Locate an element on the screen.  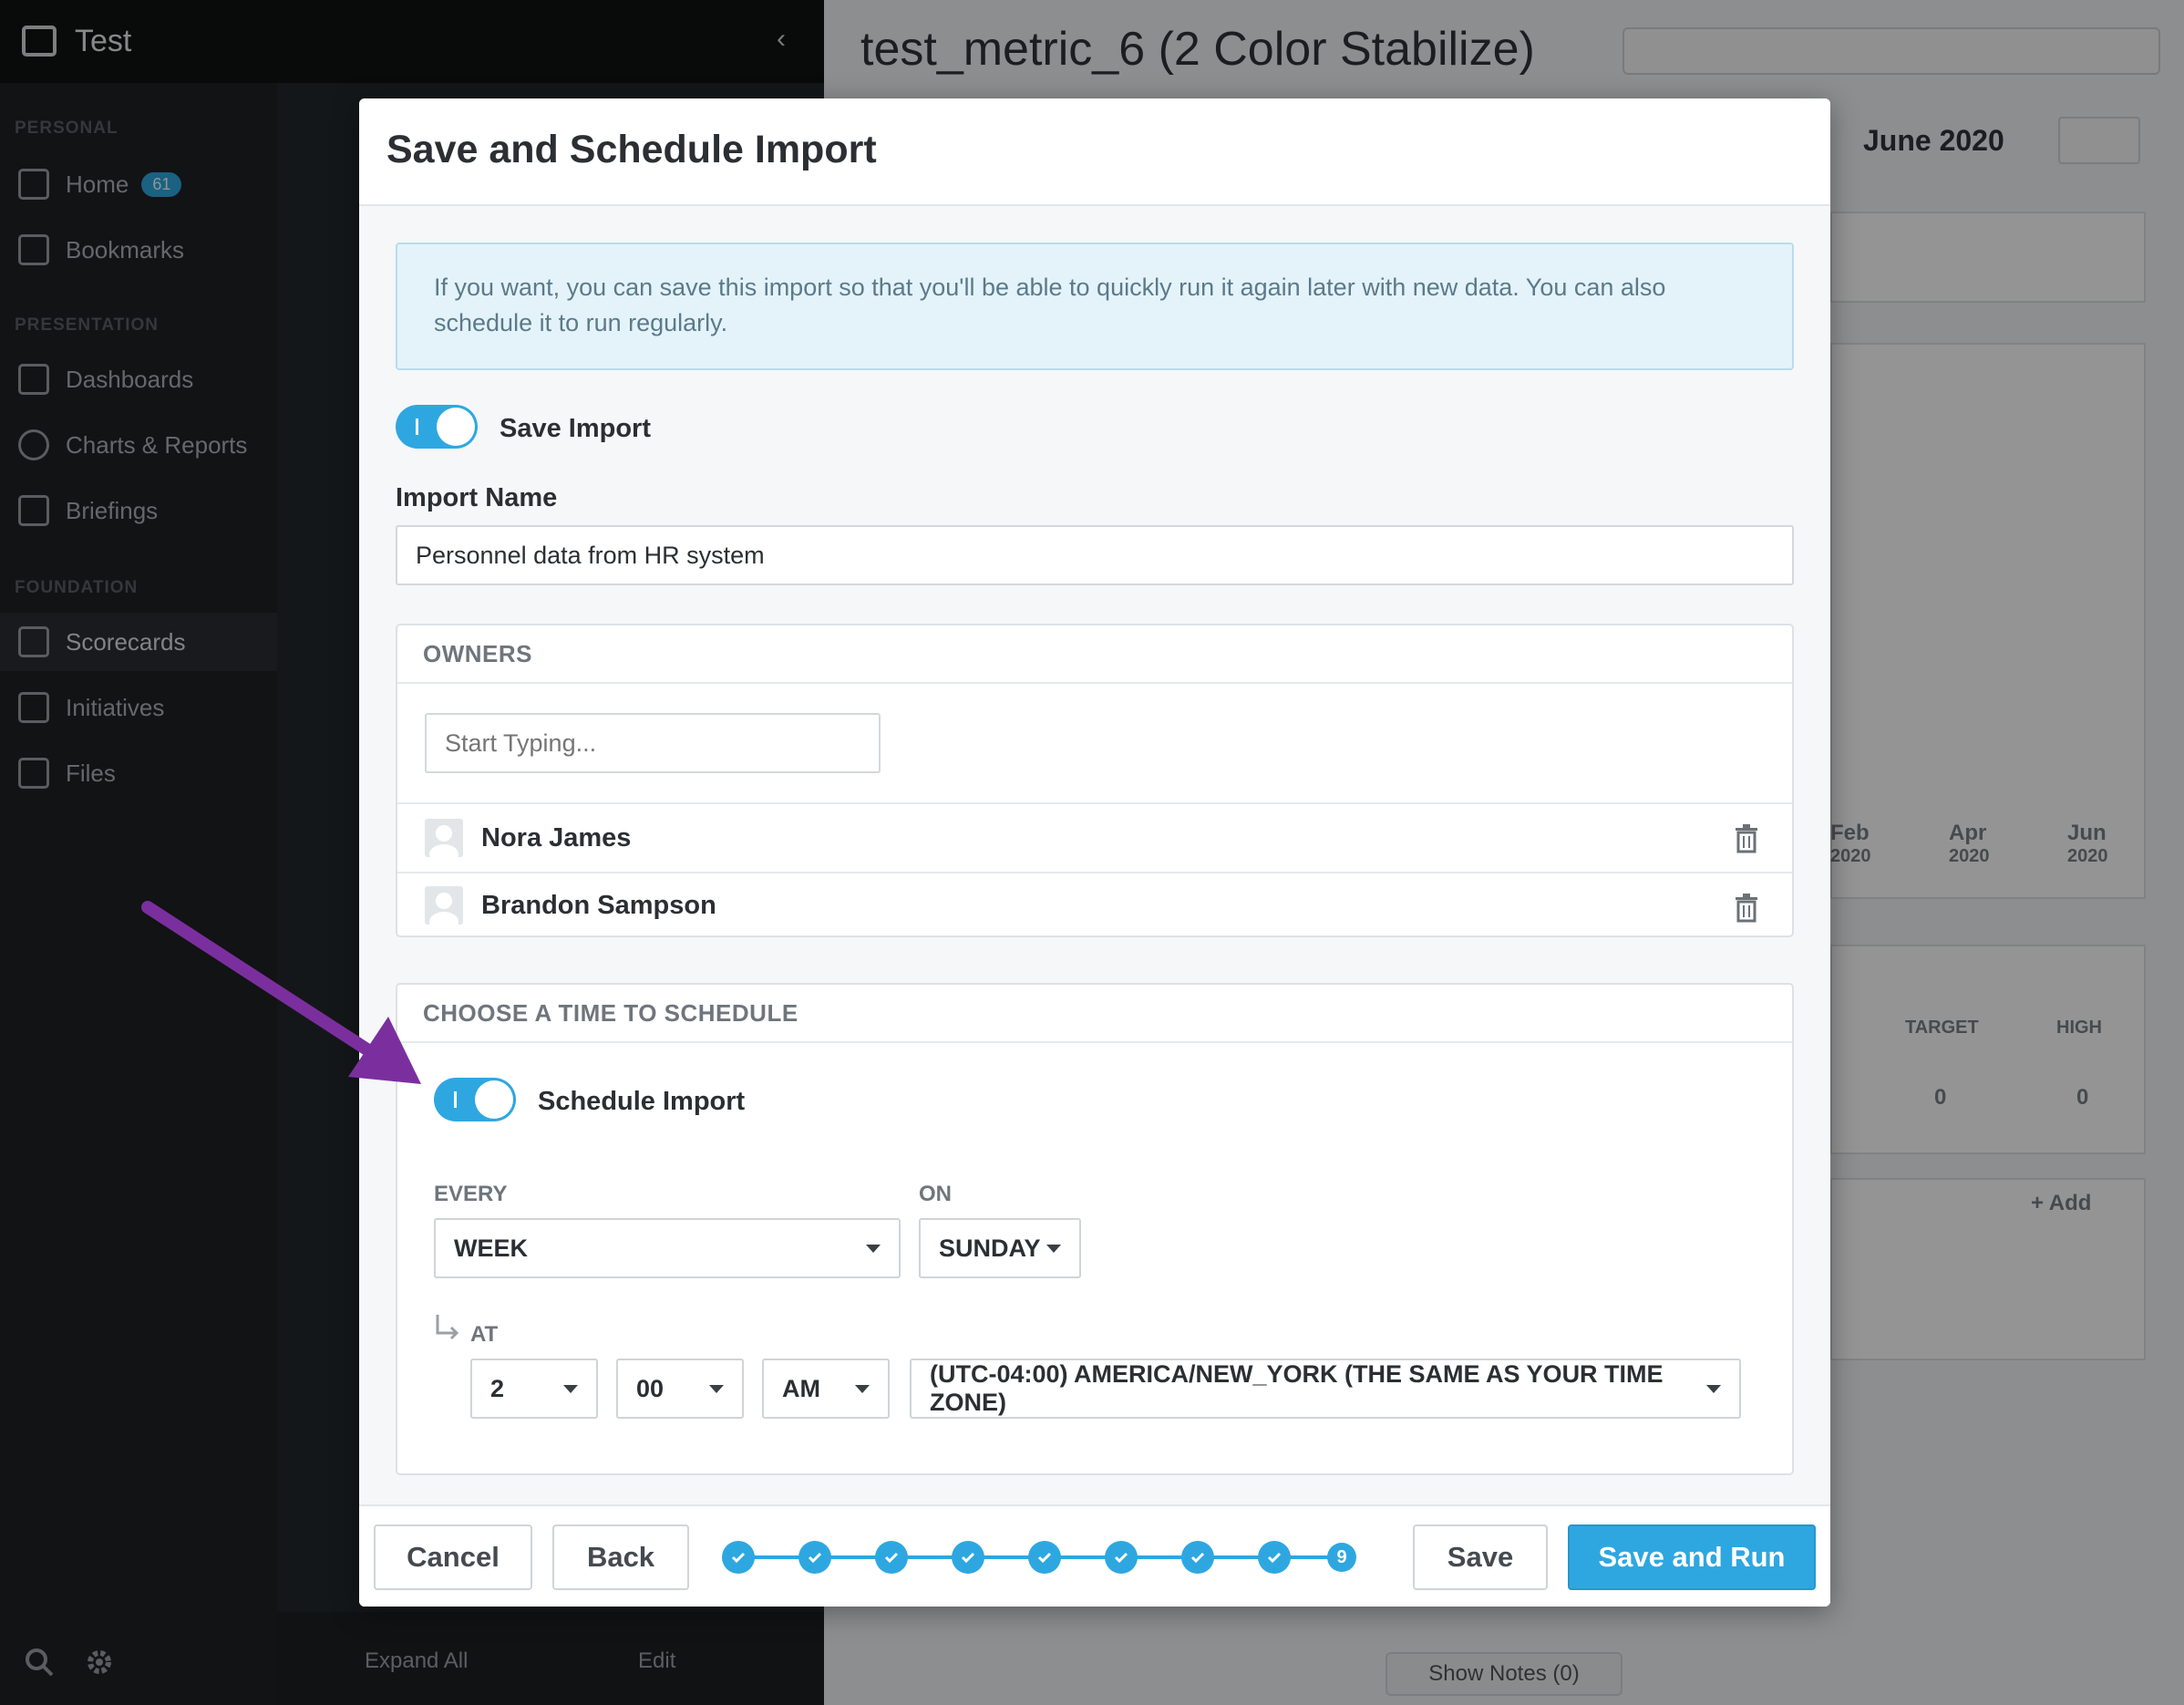
modal-footer: Cancel Back 9 Save Save and Run is located at coordinates (1095, 1555).